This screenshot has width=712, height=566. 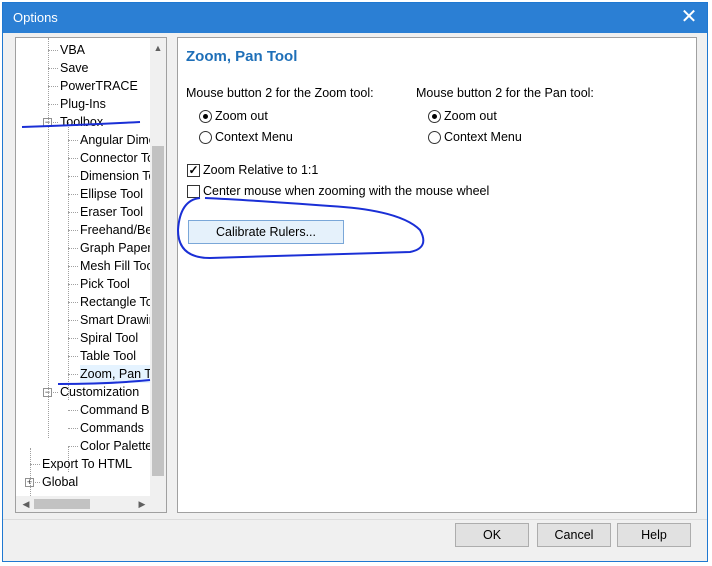 What do you see at coordinates (355, 18) in the screenshot?
I see `title-bar: Options ✕` at bounding box center [355, 18].